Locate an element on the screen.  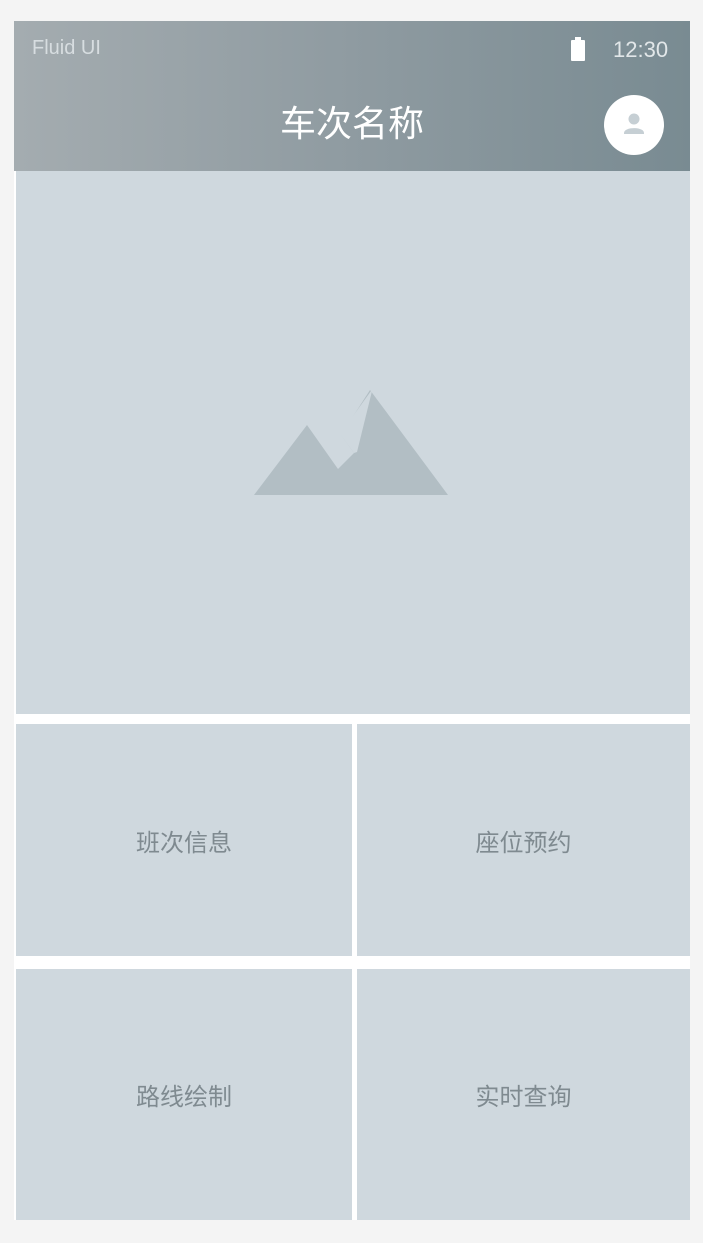
menu-item-label: 路线绘制 is located at coordinates (184, 1097).